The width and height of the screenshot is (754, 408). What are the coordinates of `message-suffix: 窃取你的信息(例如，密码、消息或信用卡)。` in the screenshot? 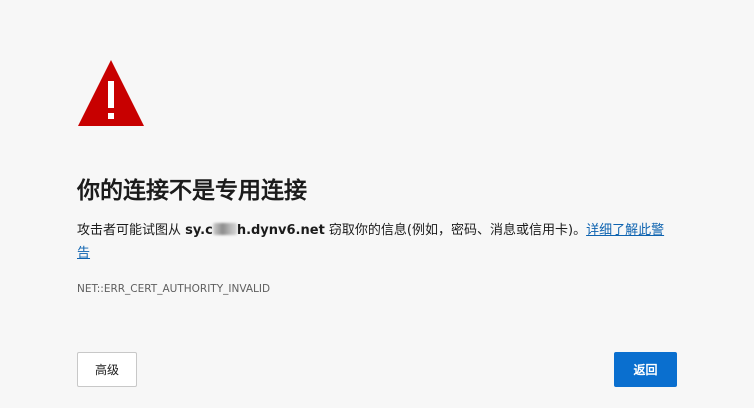 It's located at (455, 230).